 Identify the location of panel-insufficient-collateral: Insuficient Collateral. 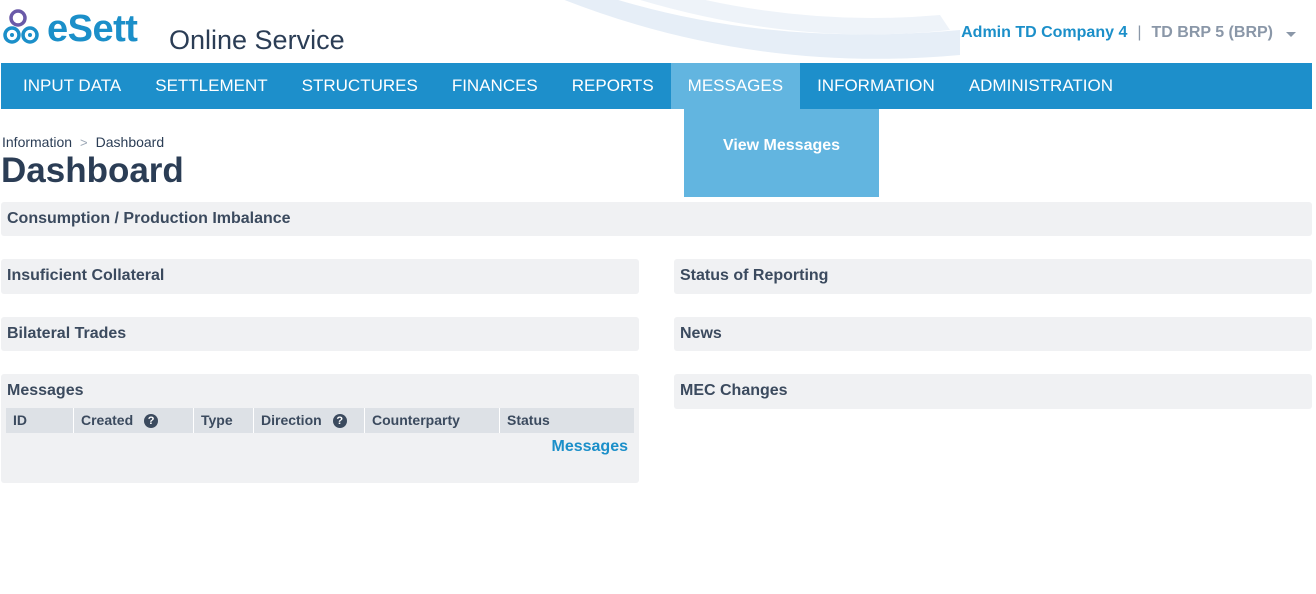
(320, 276).